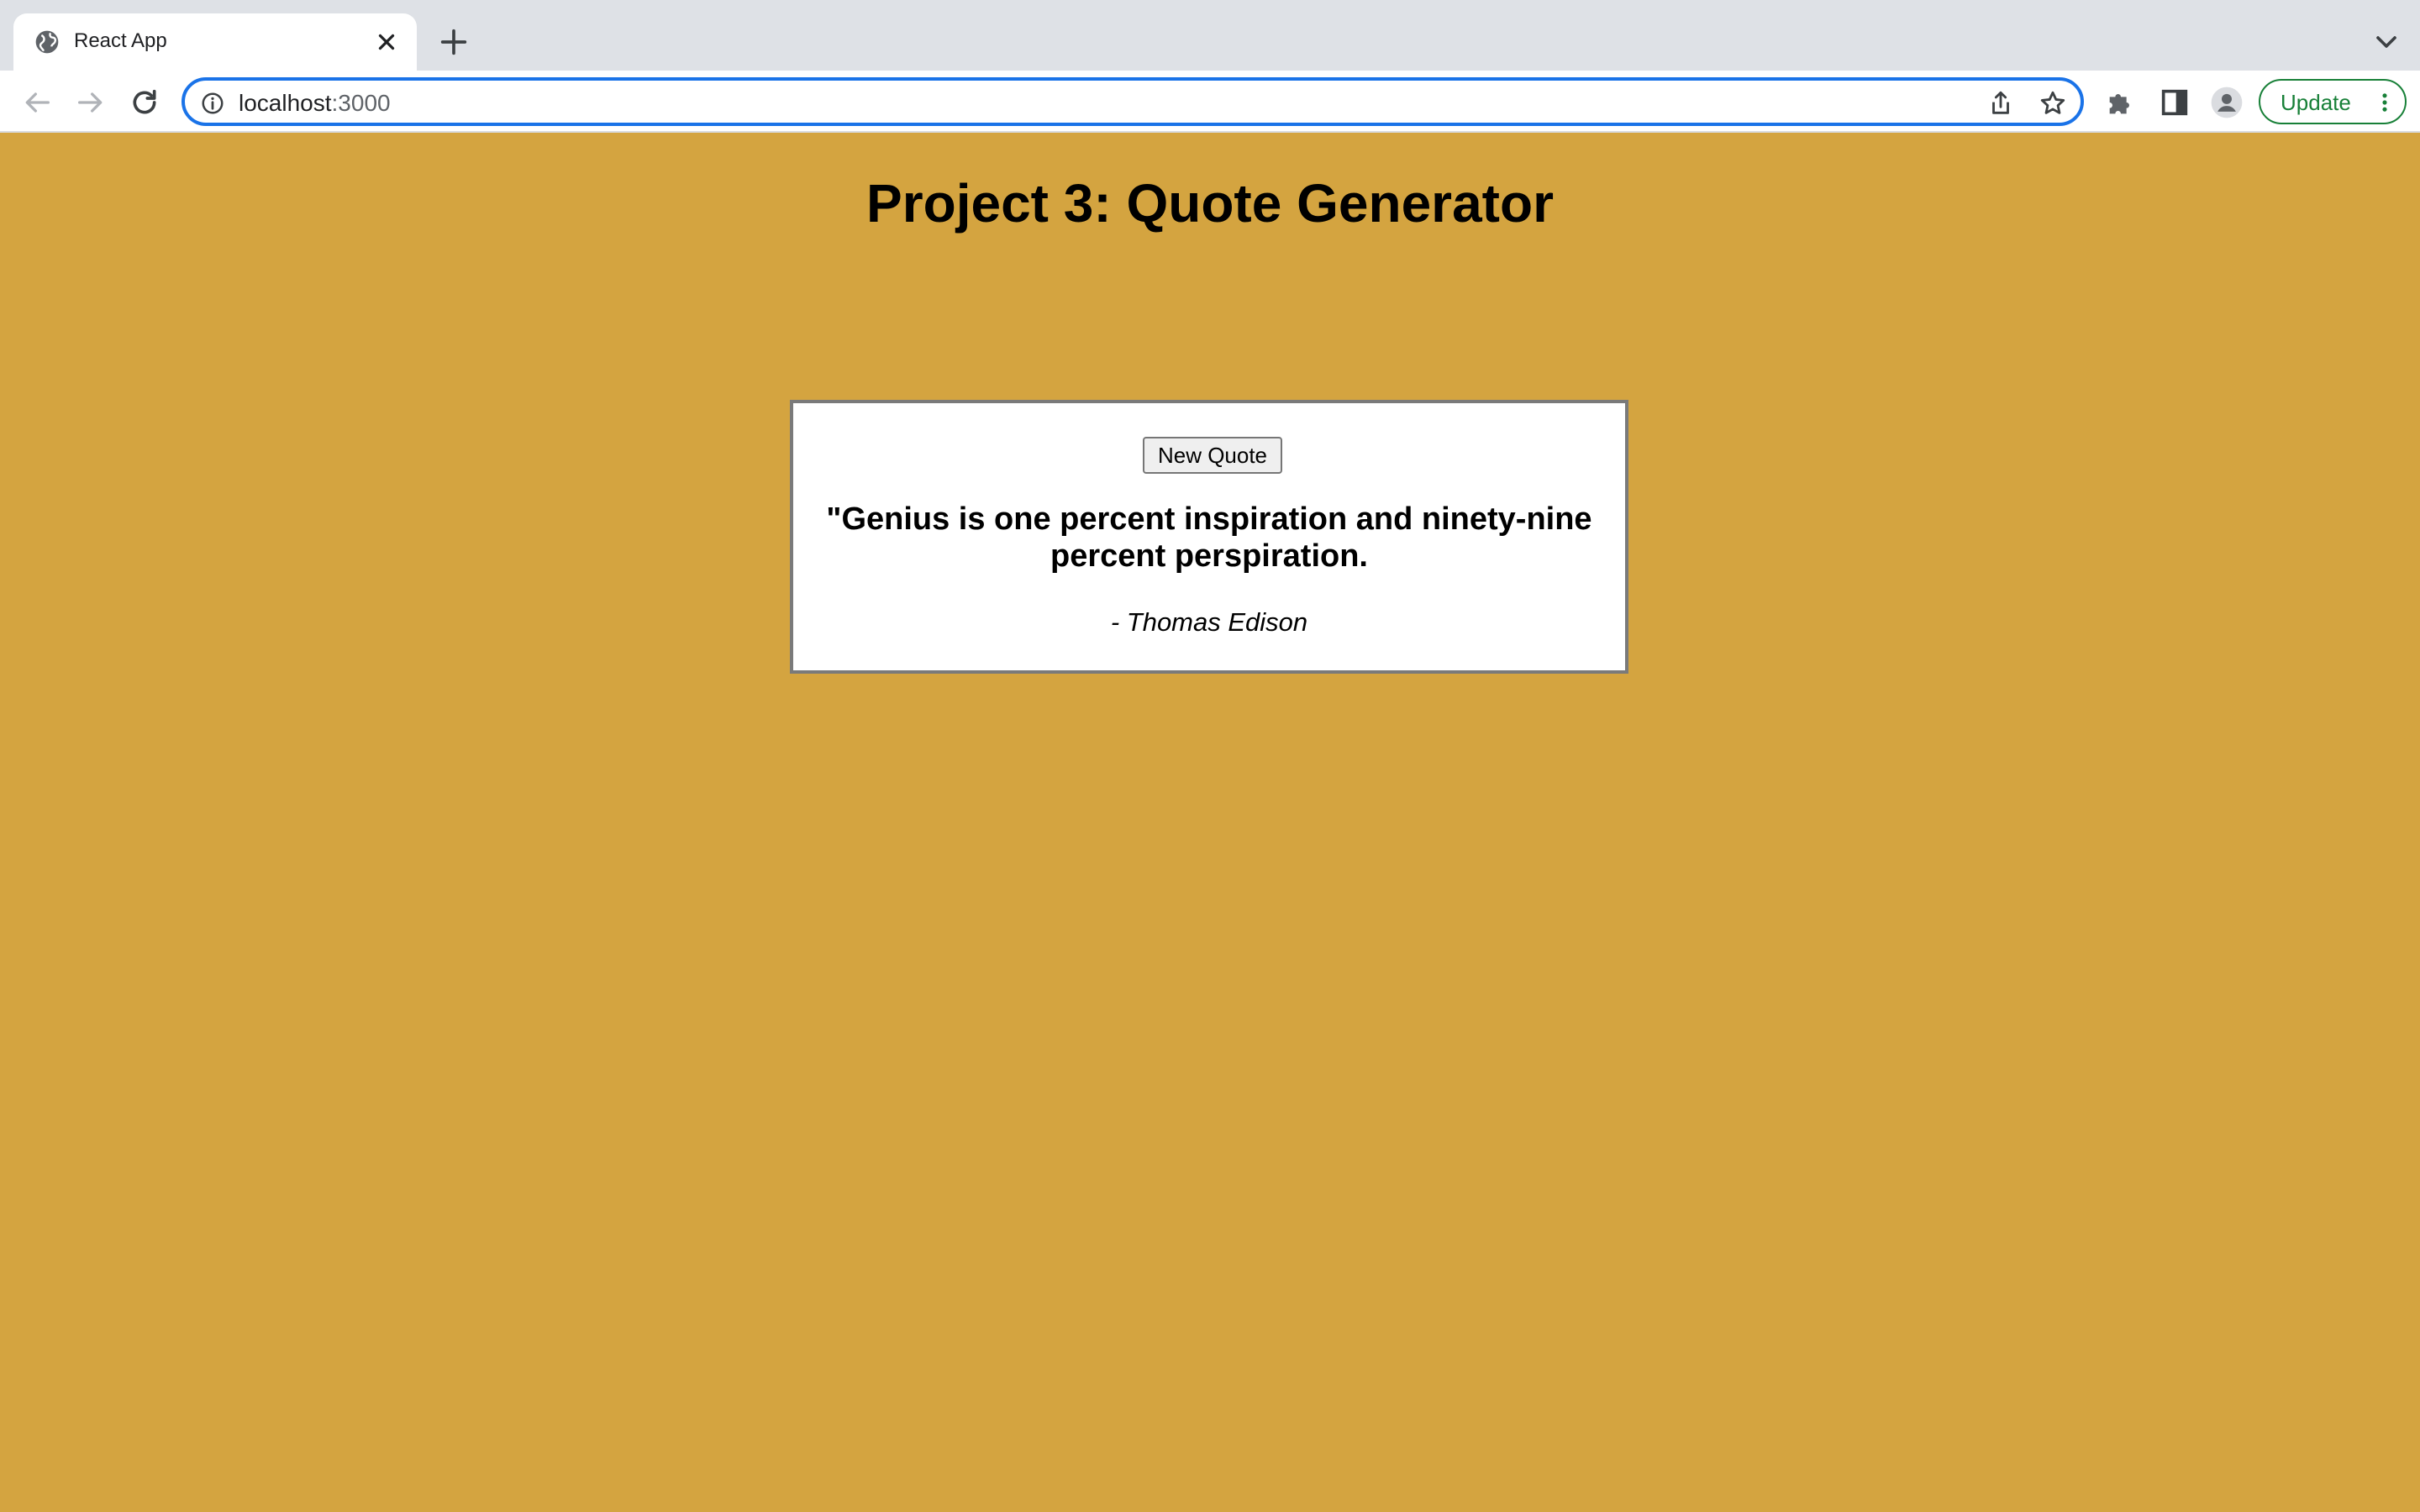  I want to click on browser-tab: React App, so click(215, 42).